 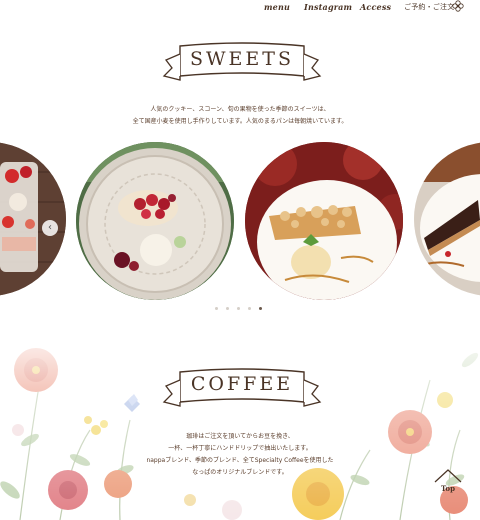 I want to click on carousel-slide-chocolate-tart, so click(x=447, y=219).